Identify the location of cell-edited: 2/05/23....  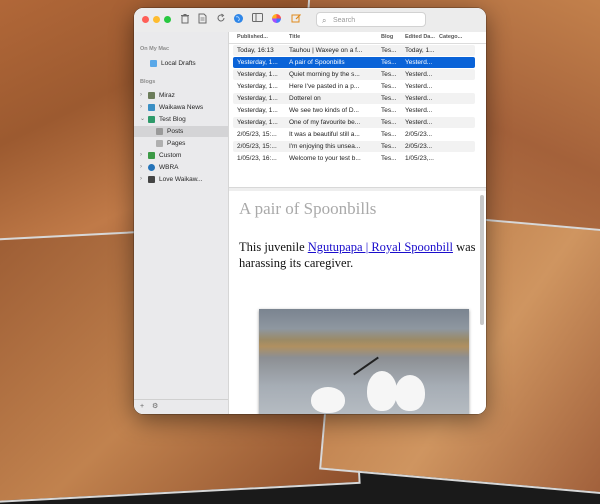
(419, 146).